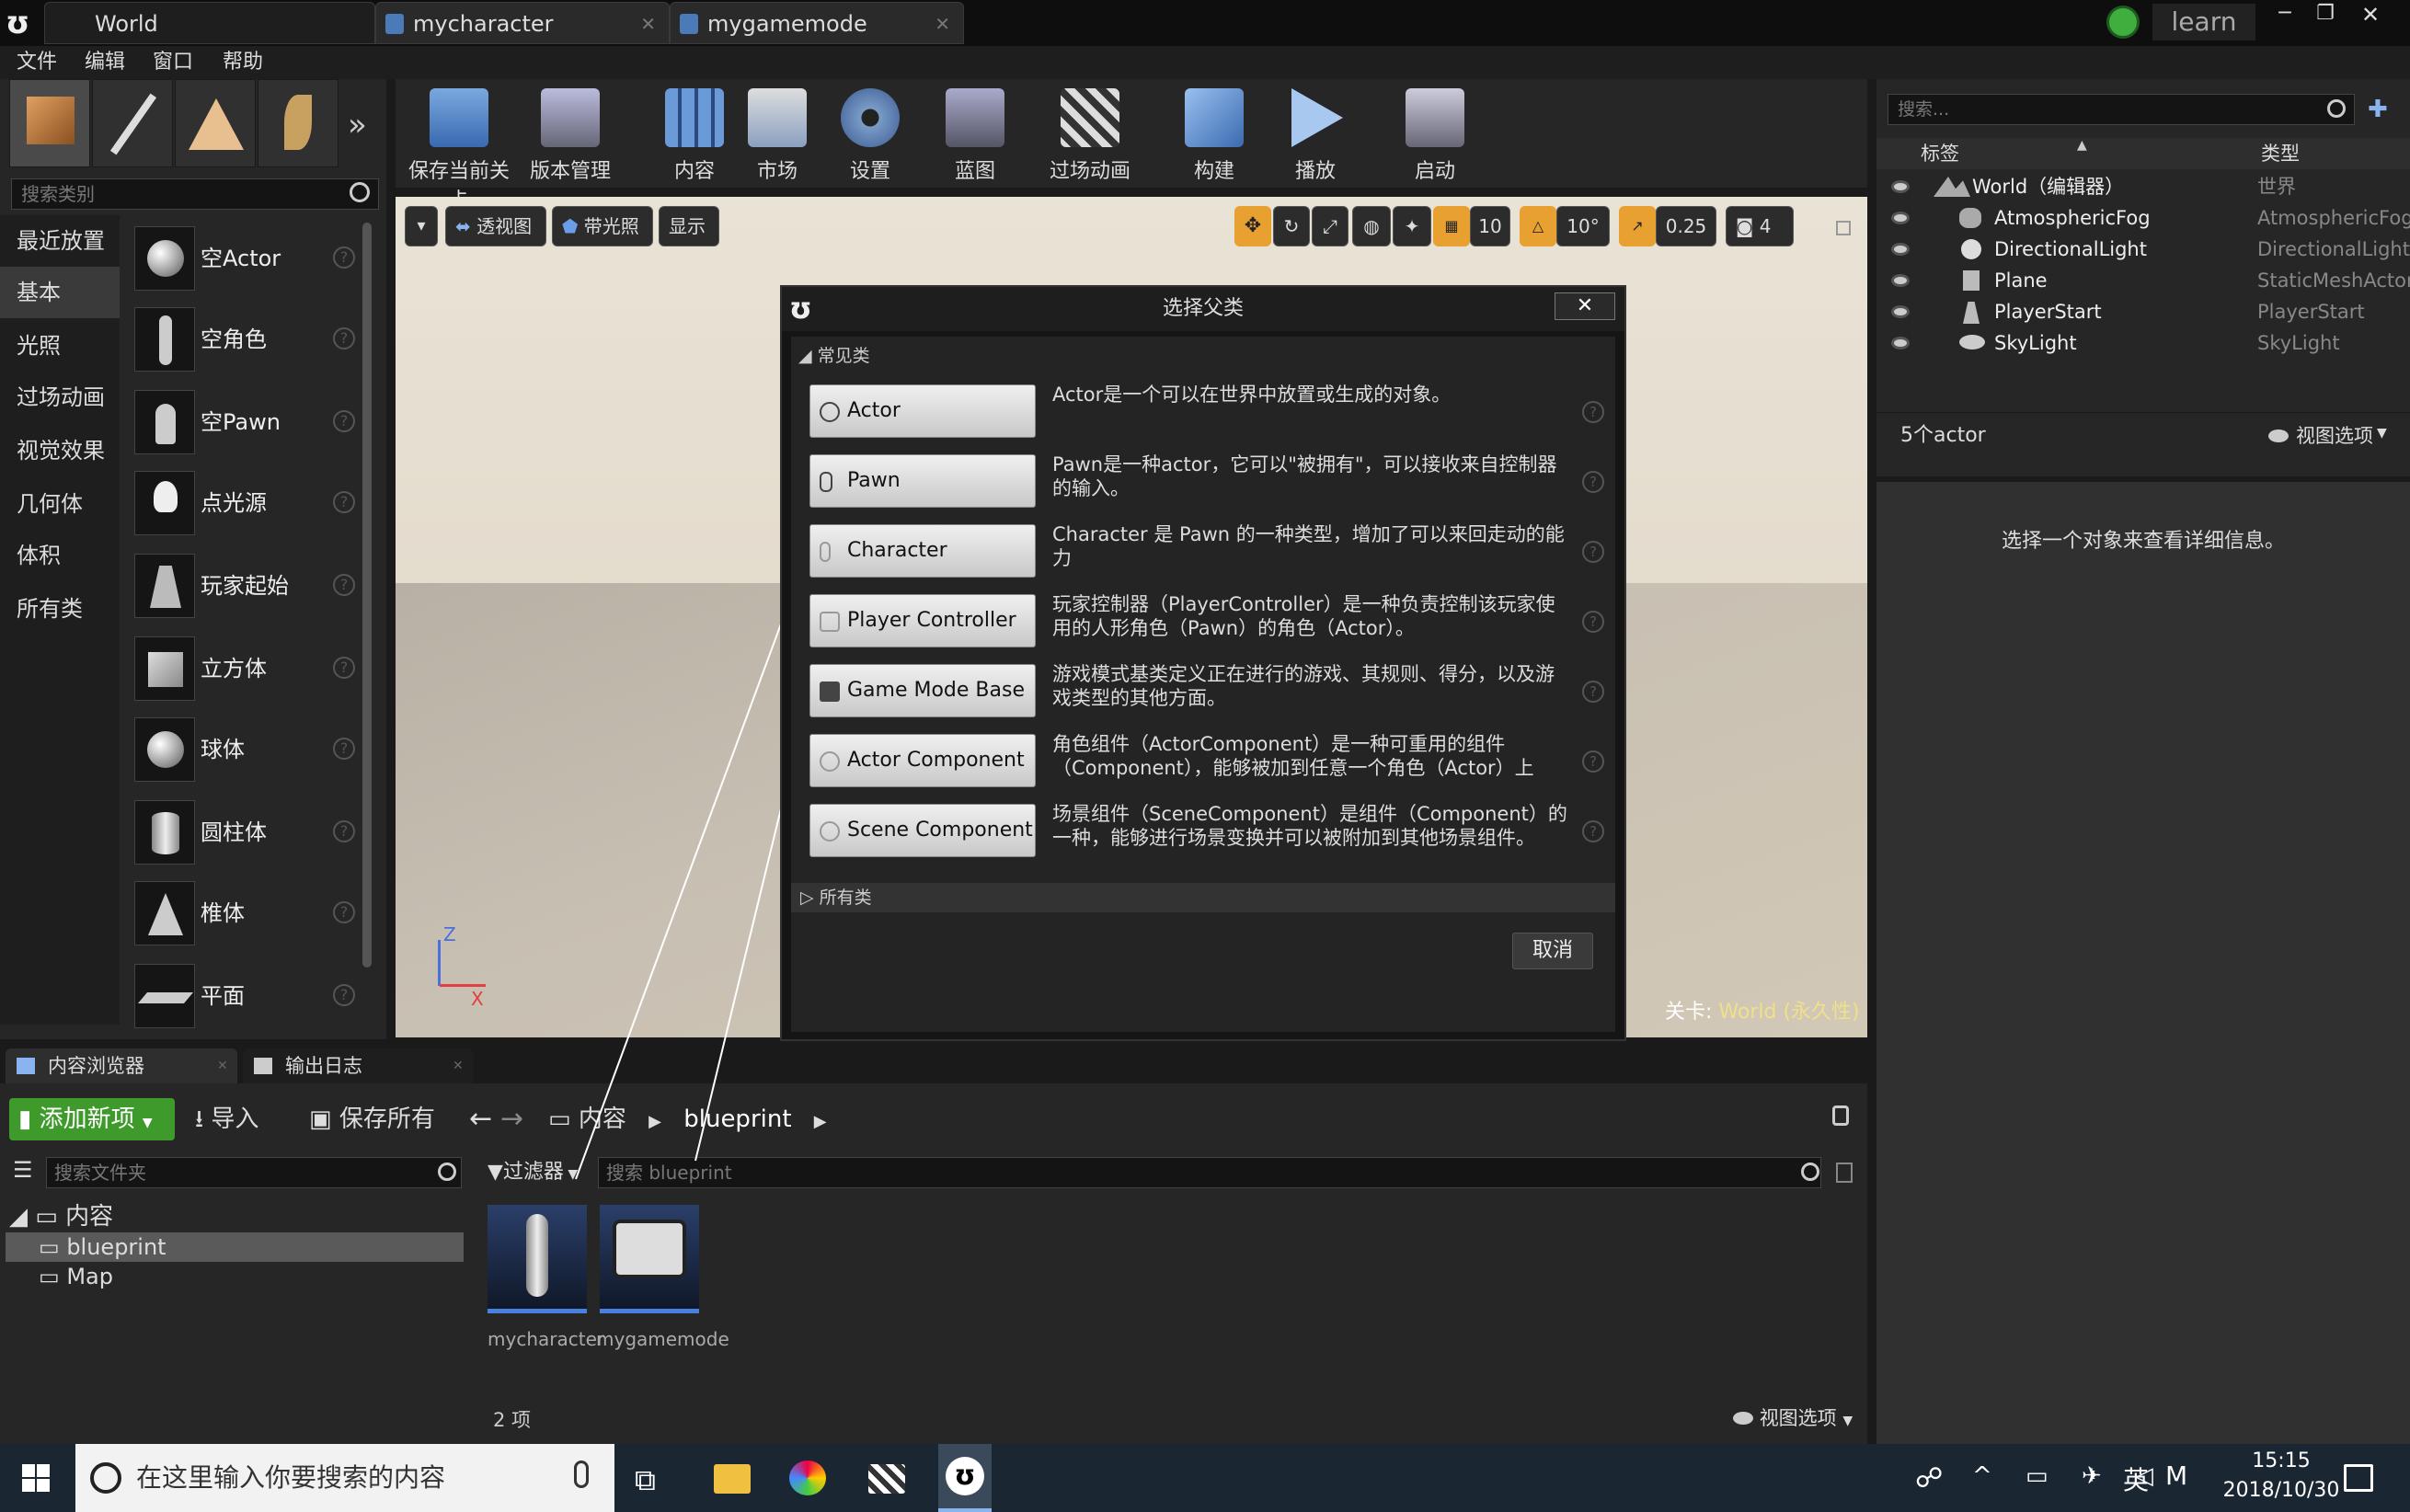 The height and width of the screenshot is (1512, 2410). I want to click on class-game-mode-base-desc: 游戏模式基类定义正在进行的游戏、其规则、得分，以及游戏类型的其他方面。, so click(1303, 686).